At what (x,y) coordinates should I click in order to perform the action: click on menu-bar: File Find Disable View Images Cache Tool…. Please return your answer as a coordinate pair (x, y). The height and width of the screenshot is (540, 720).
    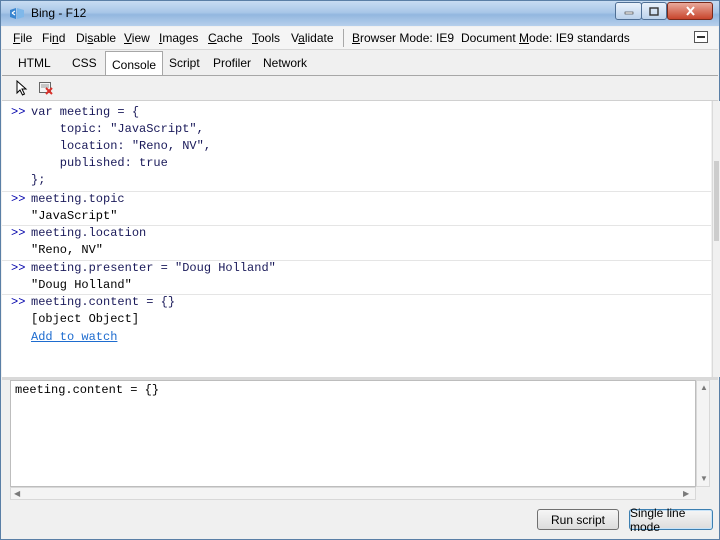
    Looking at the image, I should click on (360, 38).